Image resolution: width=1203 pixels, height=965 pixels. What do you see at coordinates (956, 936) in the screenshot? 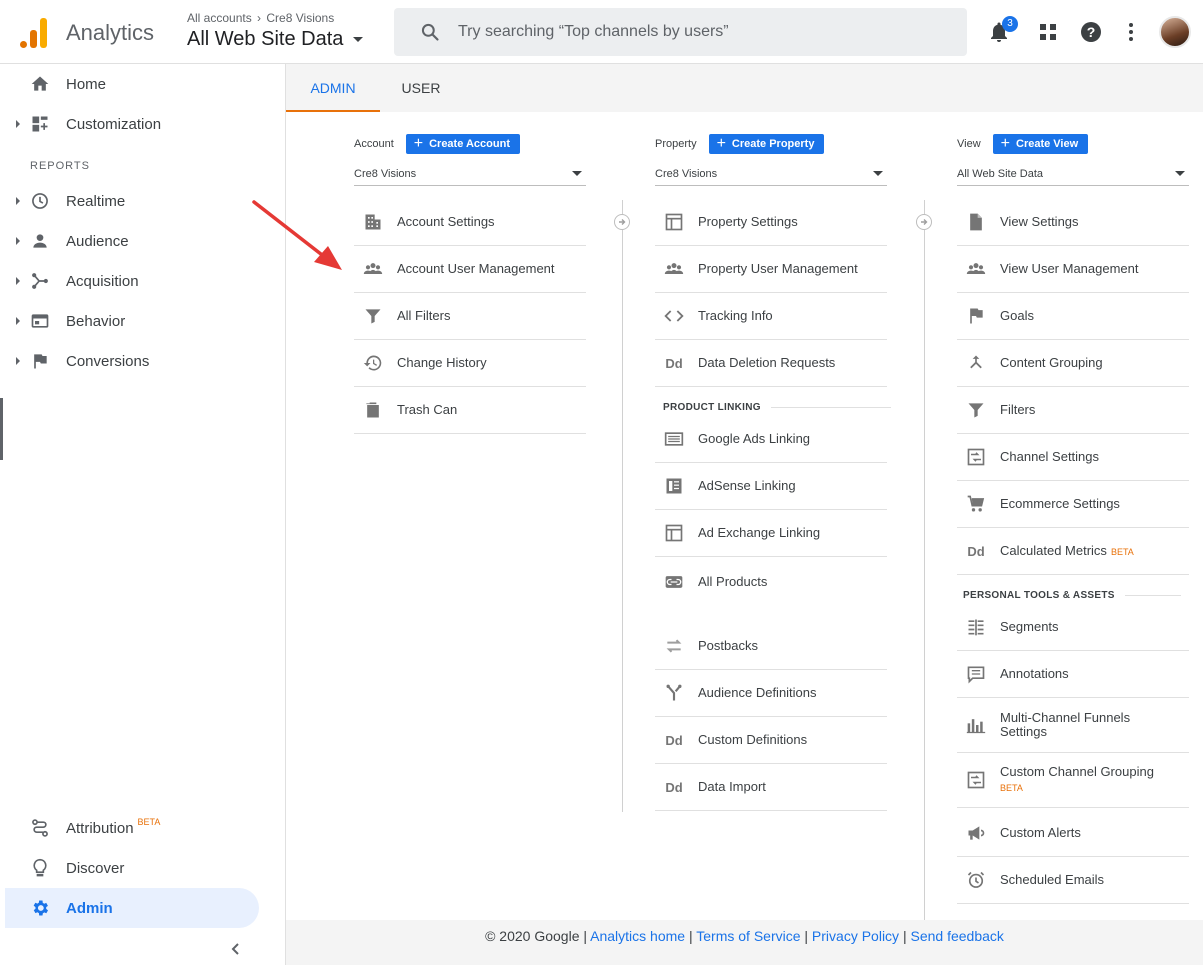
I see `send-feedback-link: Send feedback` at bounding box center [956, 936].